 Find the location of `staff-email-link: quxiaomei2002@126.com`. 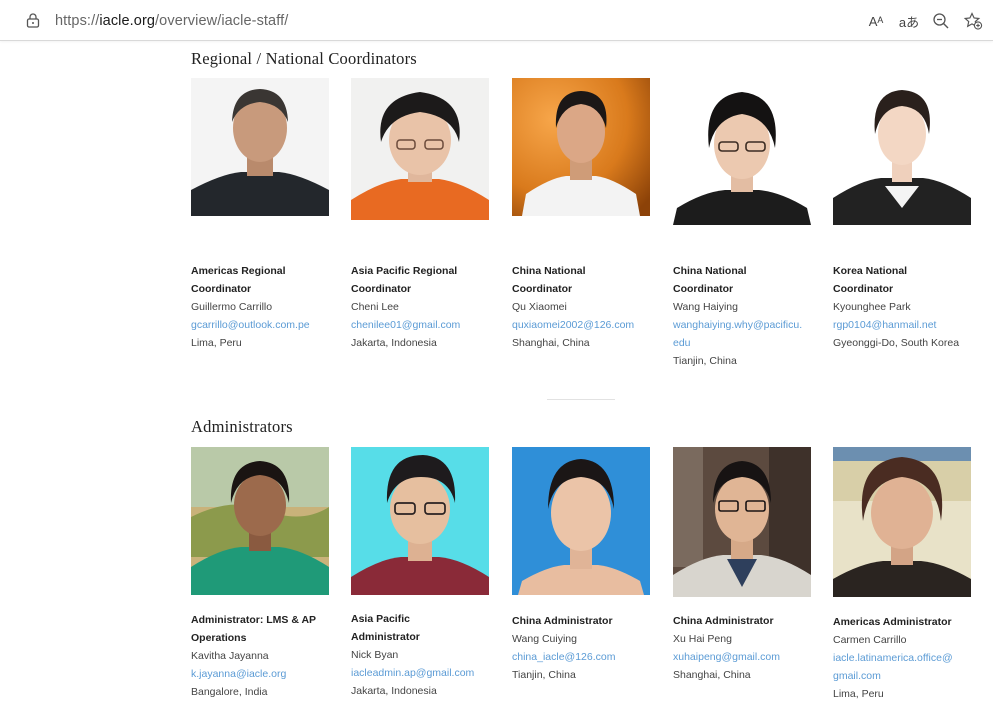

staff-email-link: quxiaomei2002@126.com is located at coordinates (587, 325).